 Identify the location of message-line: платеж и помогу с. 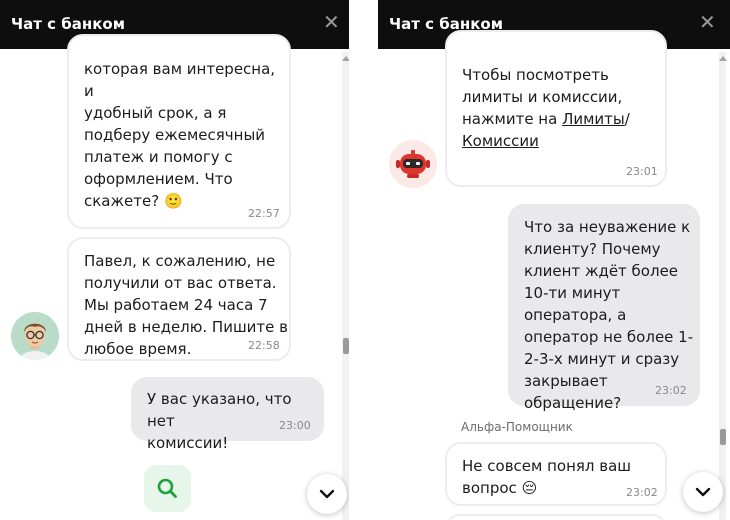
(158, 157).